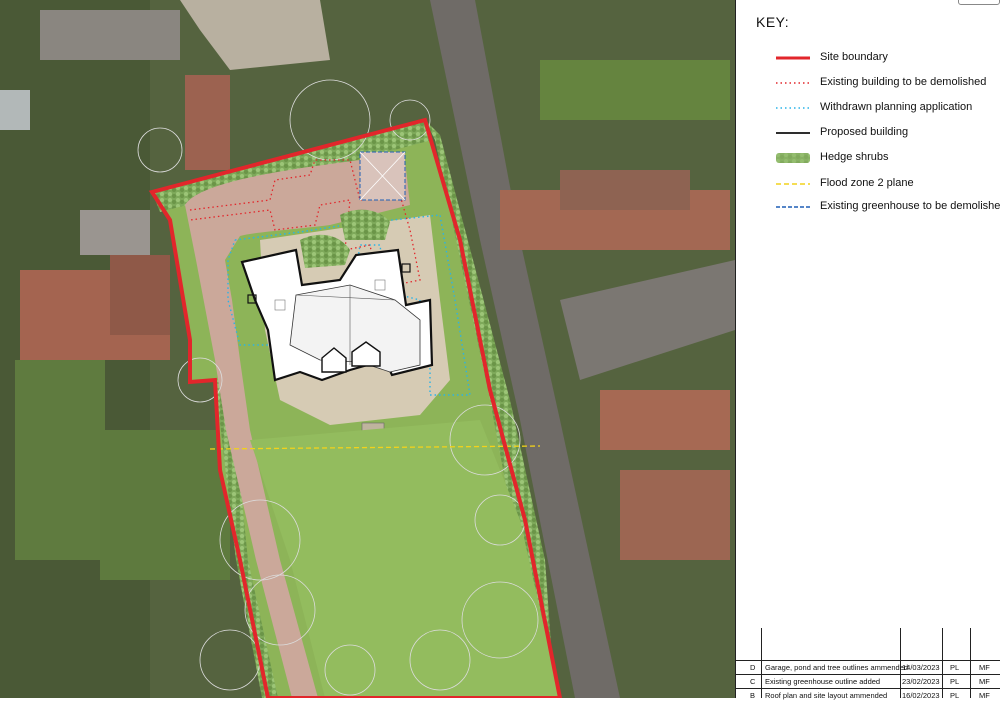 The image size is (1000, 702). Describe the element at coordinates (753, 695) in the screenshot. I see `rev-letter: B` at that location.